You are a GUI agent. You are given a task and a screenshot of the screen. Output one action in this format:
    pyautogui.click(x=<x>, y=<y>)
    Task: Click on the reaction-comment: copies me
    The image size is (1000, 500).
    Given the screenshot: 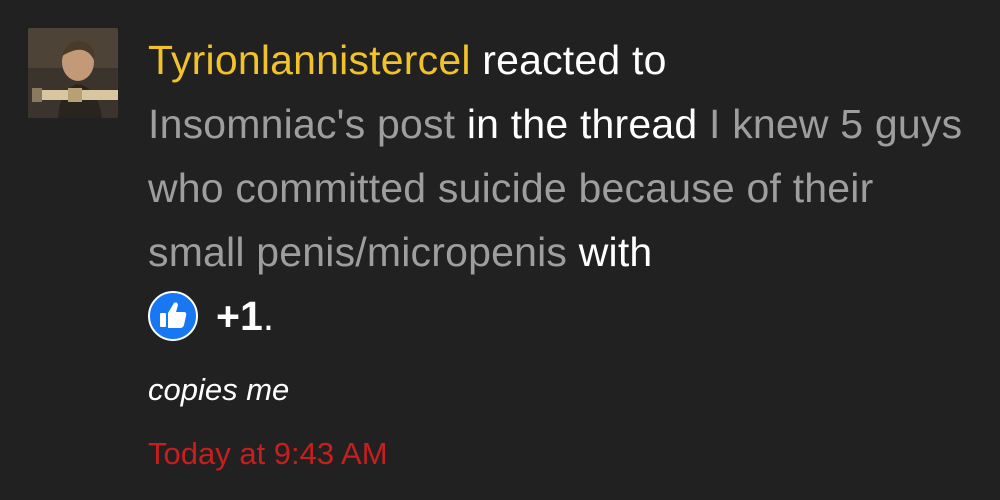 What is the action you would take?
    pyautogui.click(x=219, y=389)
    